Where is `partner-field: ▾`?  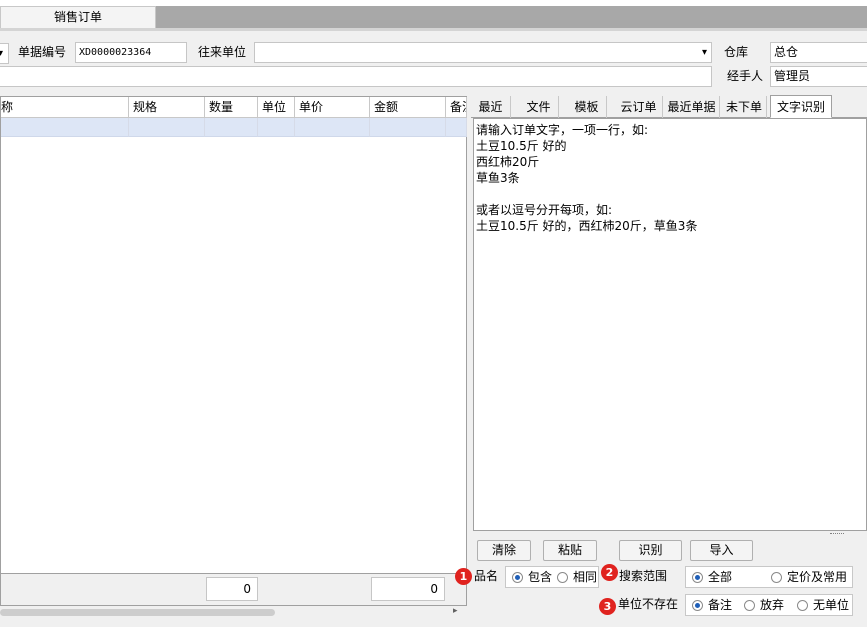 partner-field: ▾ is located at coordinates (483, 52).